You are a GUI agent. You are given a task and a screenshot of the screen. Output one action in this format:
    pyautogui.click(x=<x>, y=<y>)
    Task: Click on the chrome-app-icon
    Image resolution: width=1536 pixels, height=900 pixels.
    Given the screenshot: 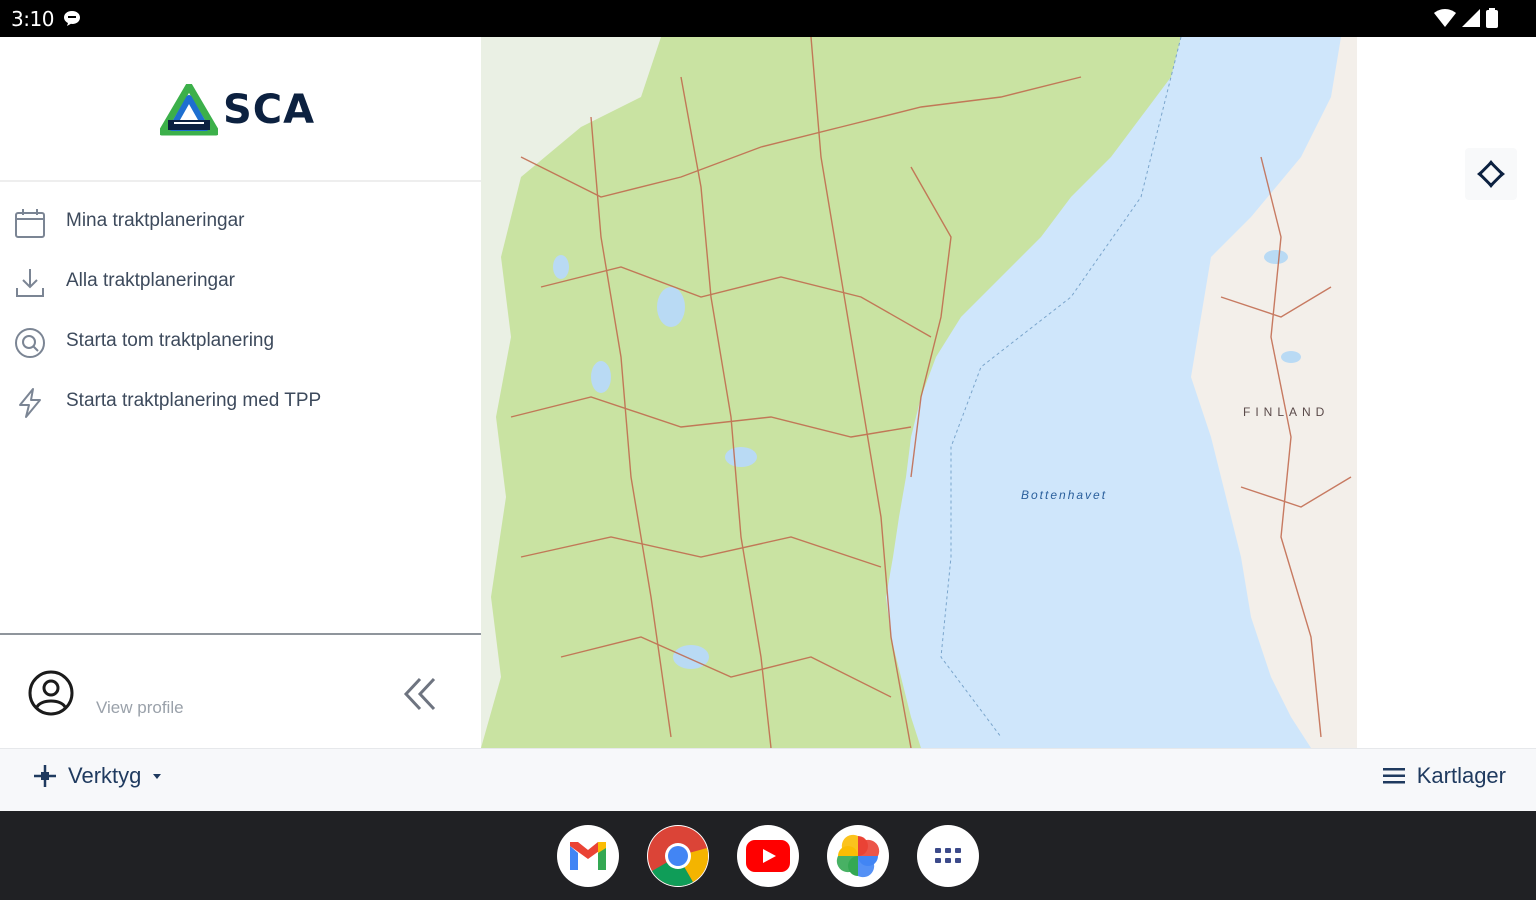 What is the action you would take?
    pyautogui.click(x=678, y=856)
    